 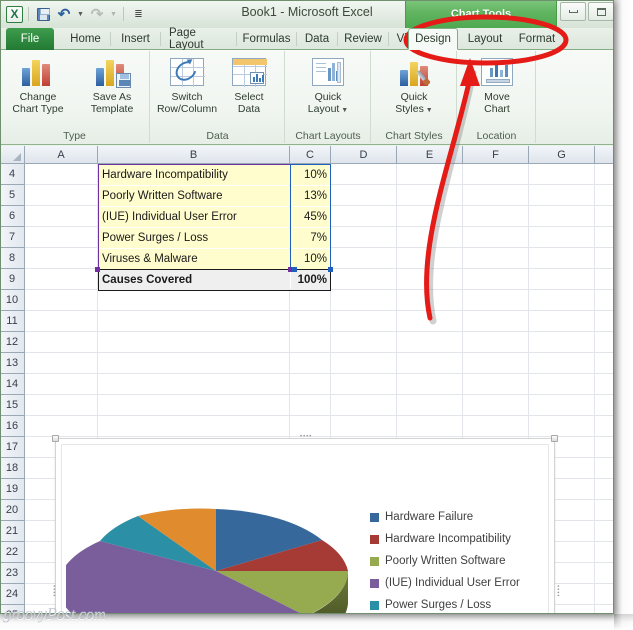 What do you see at coordinates (187, 72) in the screenshot?
I see `switch-row-column-icon` at bounding box center [187, 72].